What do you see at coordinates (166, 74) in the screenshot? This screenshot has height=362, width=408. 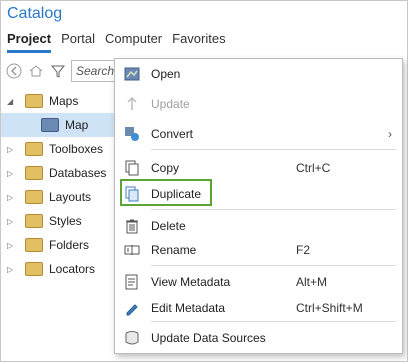 I see `menu-item-label: Open` at bounding box center [166, 74].